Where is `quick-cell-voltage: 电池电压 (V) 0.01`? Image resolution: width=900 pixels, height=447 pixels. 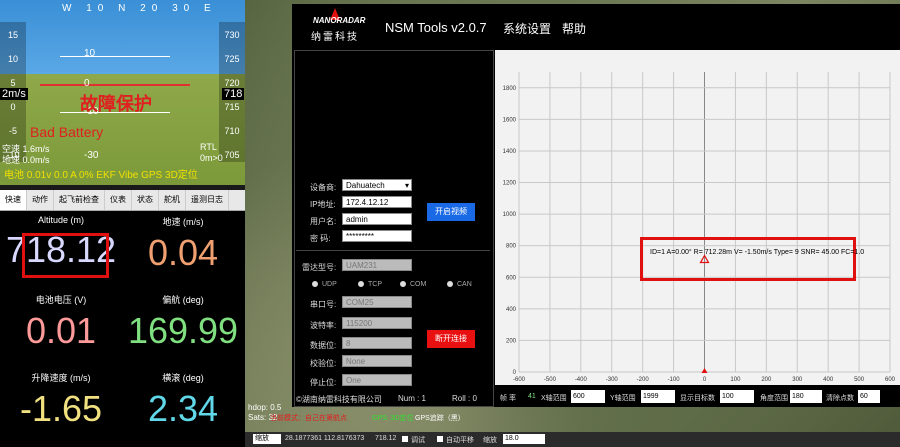
quick-cell-voltage: 电池电压 (V) 0.01 is located at coordinates (61, 320).